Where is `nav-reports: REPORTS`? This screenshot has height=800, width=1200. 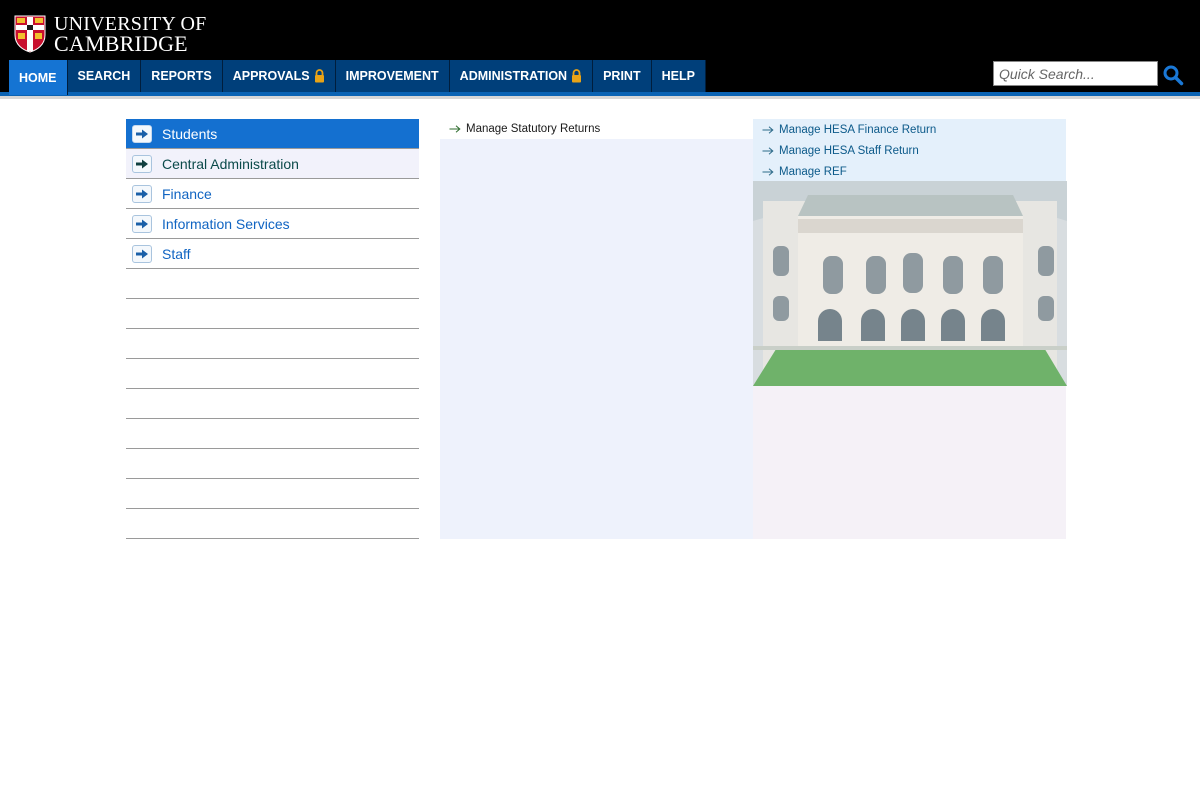
nav-reports: REPORTS is located at coordinates (182, 76).